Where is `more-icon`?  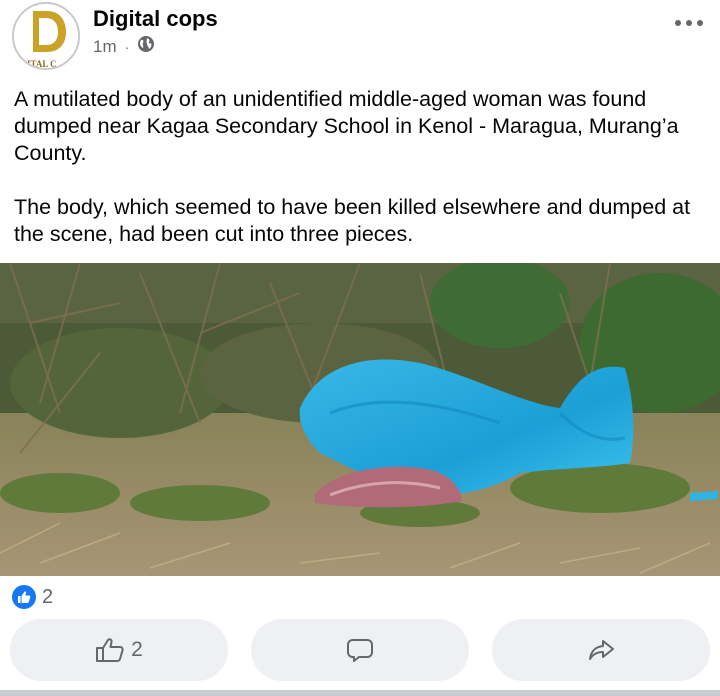
more-icon is located at coordinates (689, 23).